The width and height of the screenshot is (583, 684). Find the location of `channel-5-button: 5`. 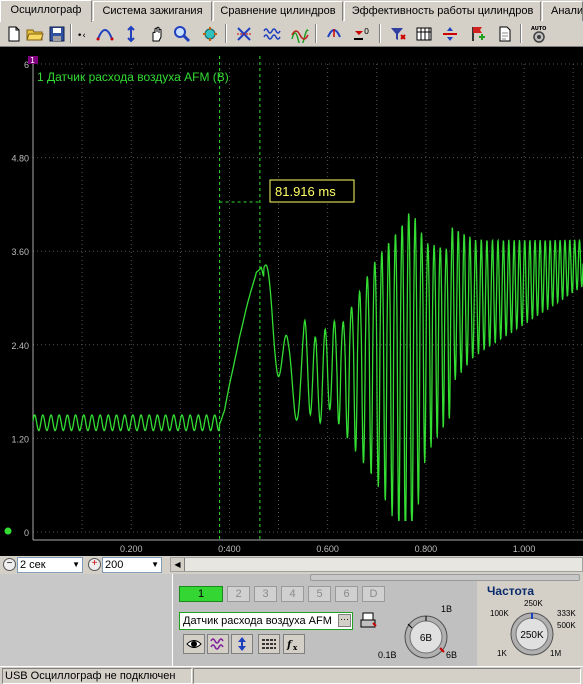

channel-5-button: 5 is located at coordinates (319, 594).